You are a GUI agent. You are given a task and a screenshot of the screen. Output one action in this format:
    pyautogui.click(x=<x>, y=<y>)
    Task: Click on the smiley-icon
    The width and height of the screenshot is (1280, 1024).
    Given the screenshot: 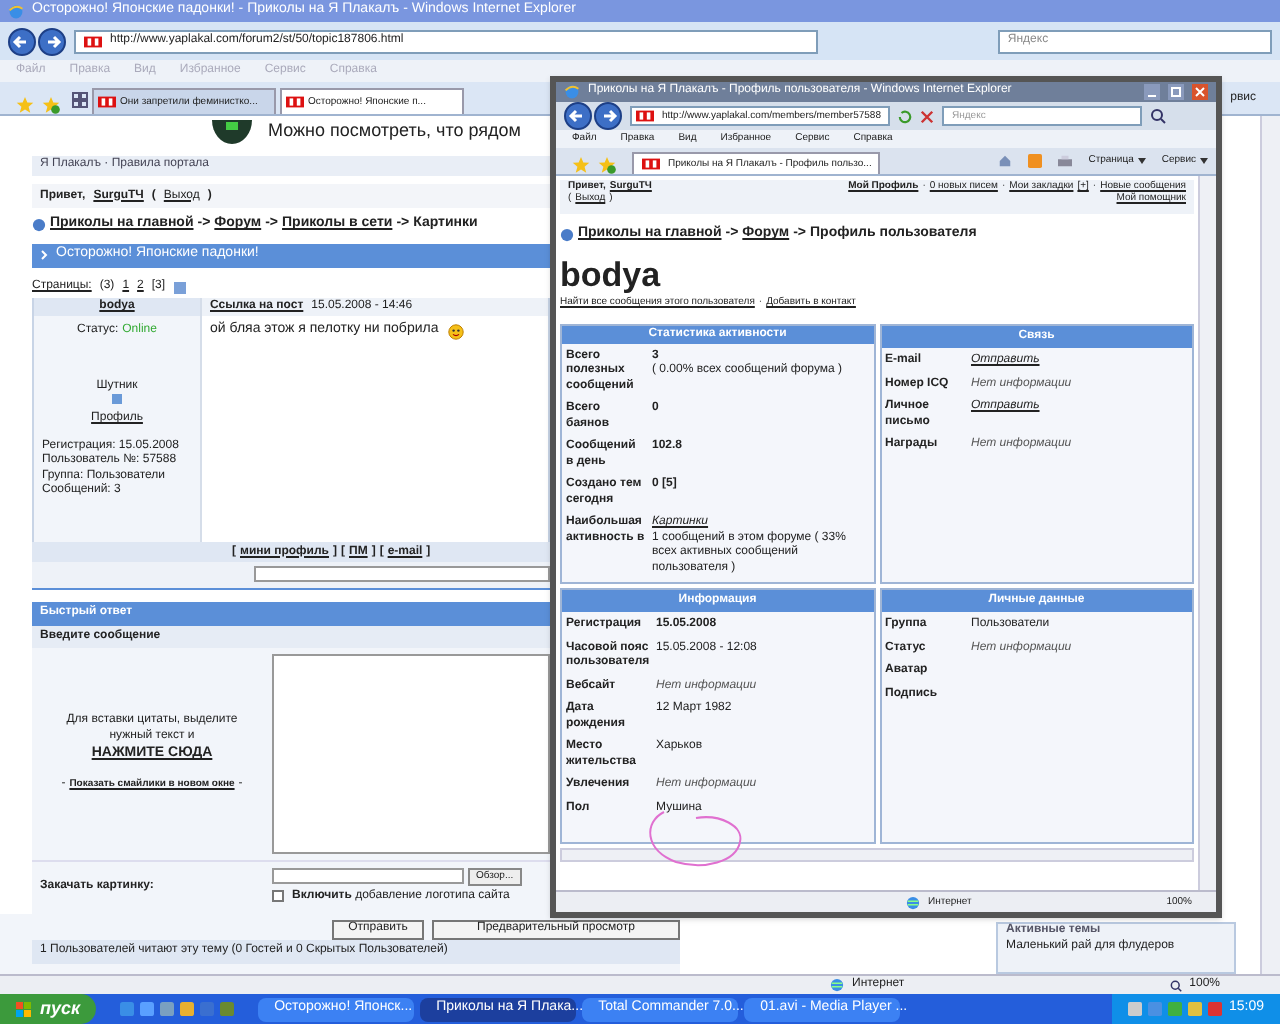 What is the action you would take?
    pyautogui.click(x=456, y=331)
    